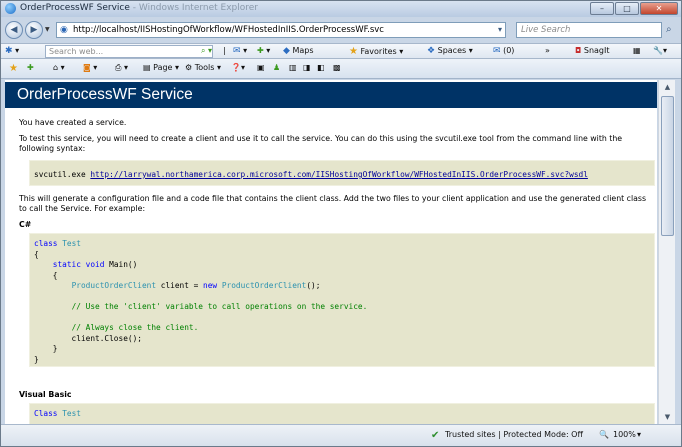 Image resolution: width=682 pixels, height=447 pixels. I want to click on translate-icon: ◧, so click(321, 67).